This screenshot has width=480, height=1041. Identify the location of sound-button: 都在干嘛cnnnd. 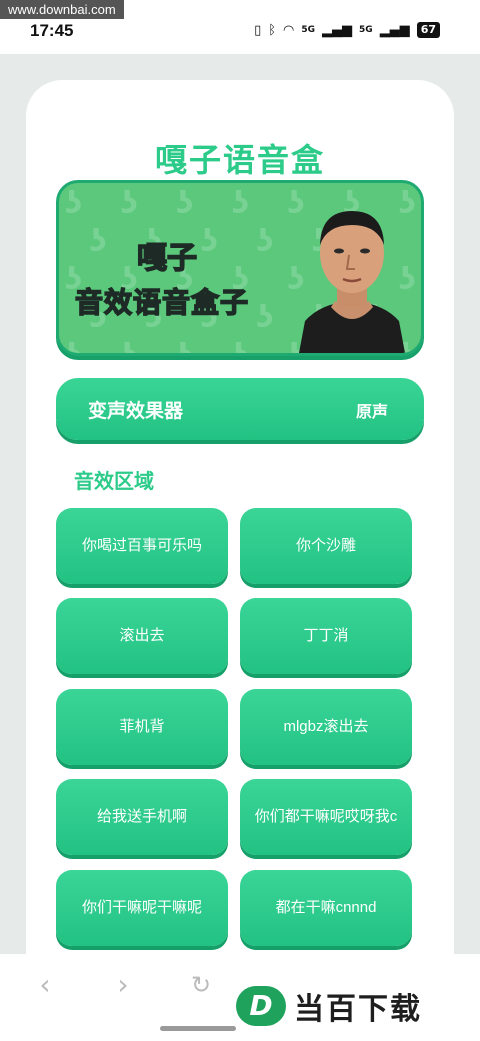
(326, 908).